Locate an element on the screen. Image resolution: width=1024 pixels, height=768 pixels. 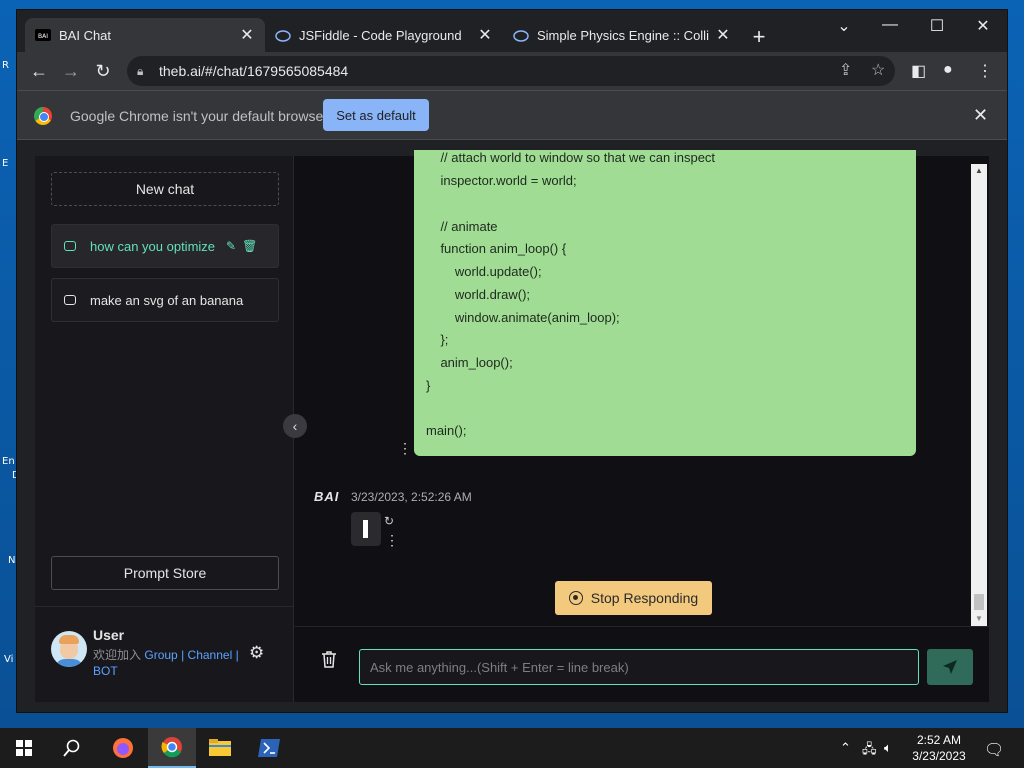
stop-circle-icon is located at coordinates (575, 598).